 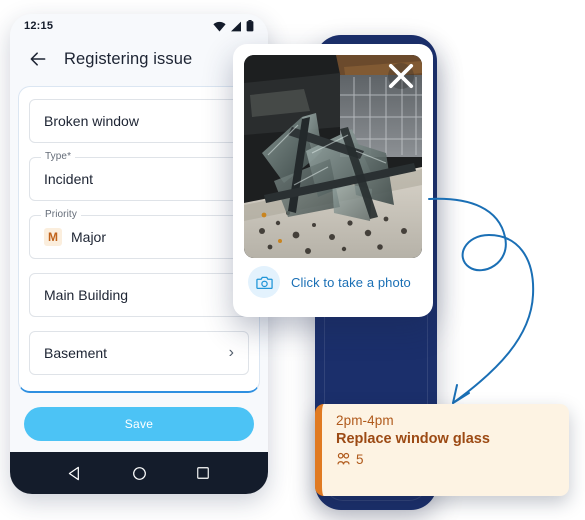 What do you see at coordinates (91, 121) in the screenshot?
I see `field-summary-value: Broken window` at bounding box center [91, 121].